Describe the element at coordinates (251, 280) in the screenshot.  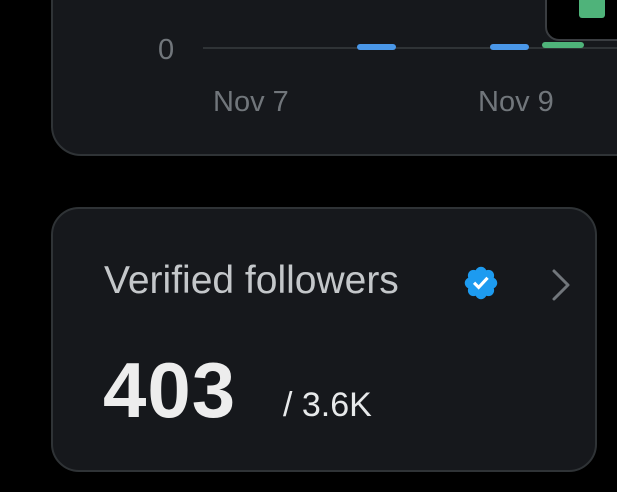
I see `verified-followers-title: Verified followers` at that location.